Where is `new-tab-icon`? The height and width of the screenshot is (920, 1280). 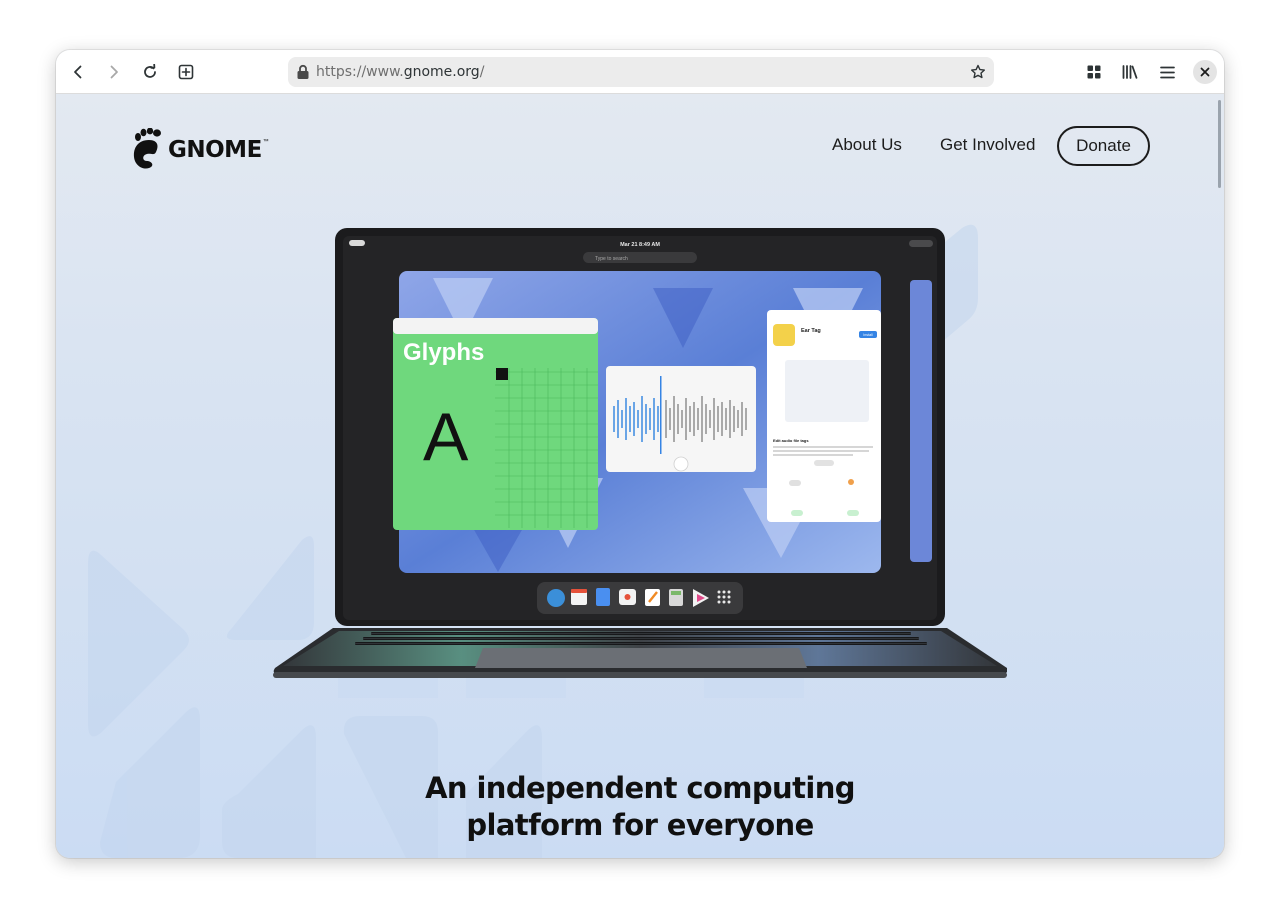
new-tab-icon is located at coordinates (186, 72).